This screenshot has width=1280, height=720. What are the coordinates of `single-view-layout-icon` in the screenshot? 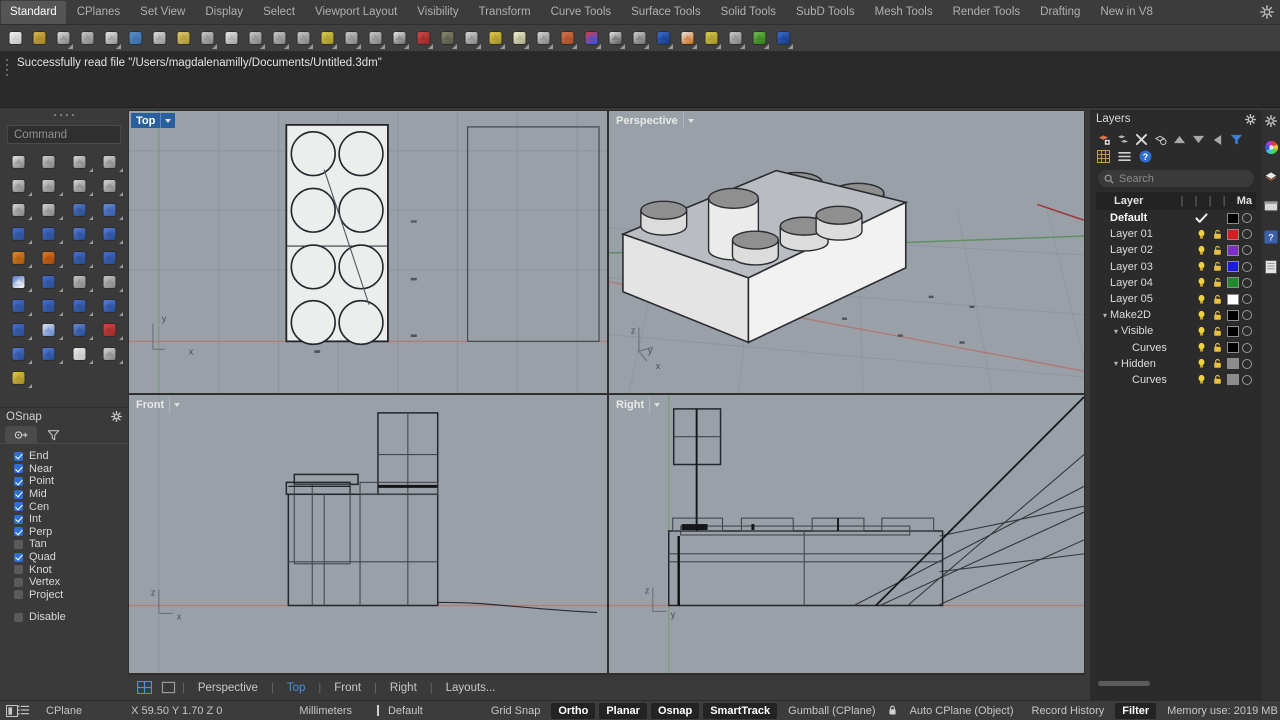 It's located at (168, 688).